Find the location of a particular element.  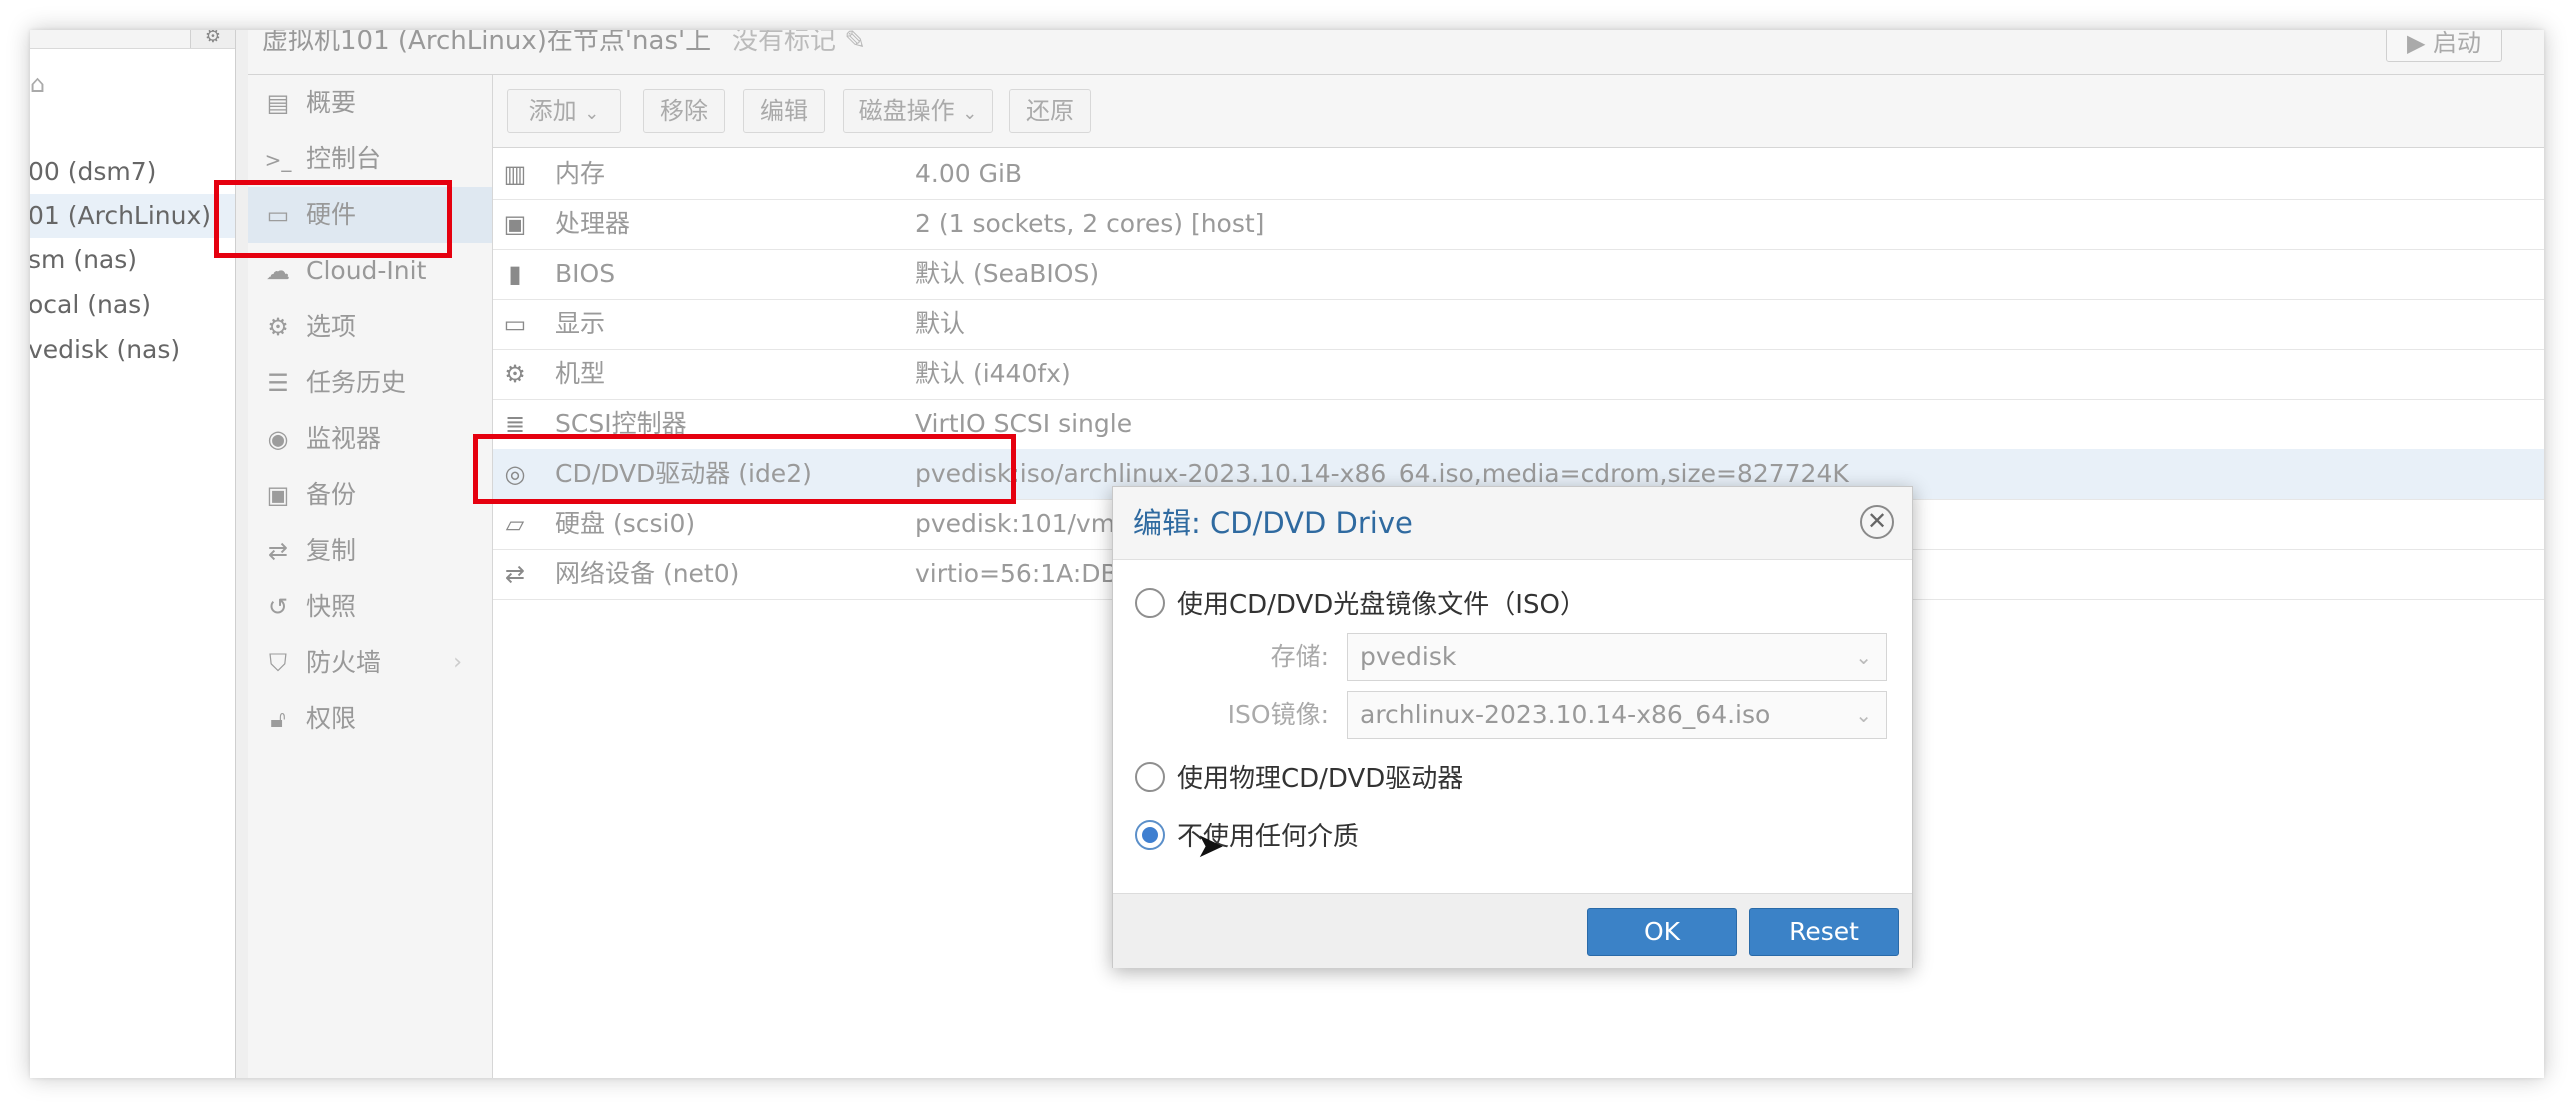

microchip-icon: ▮ is located at coordinates (515, 274).